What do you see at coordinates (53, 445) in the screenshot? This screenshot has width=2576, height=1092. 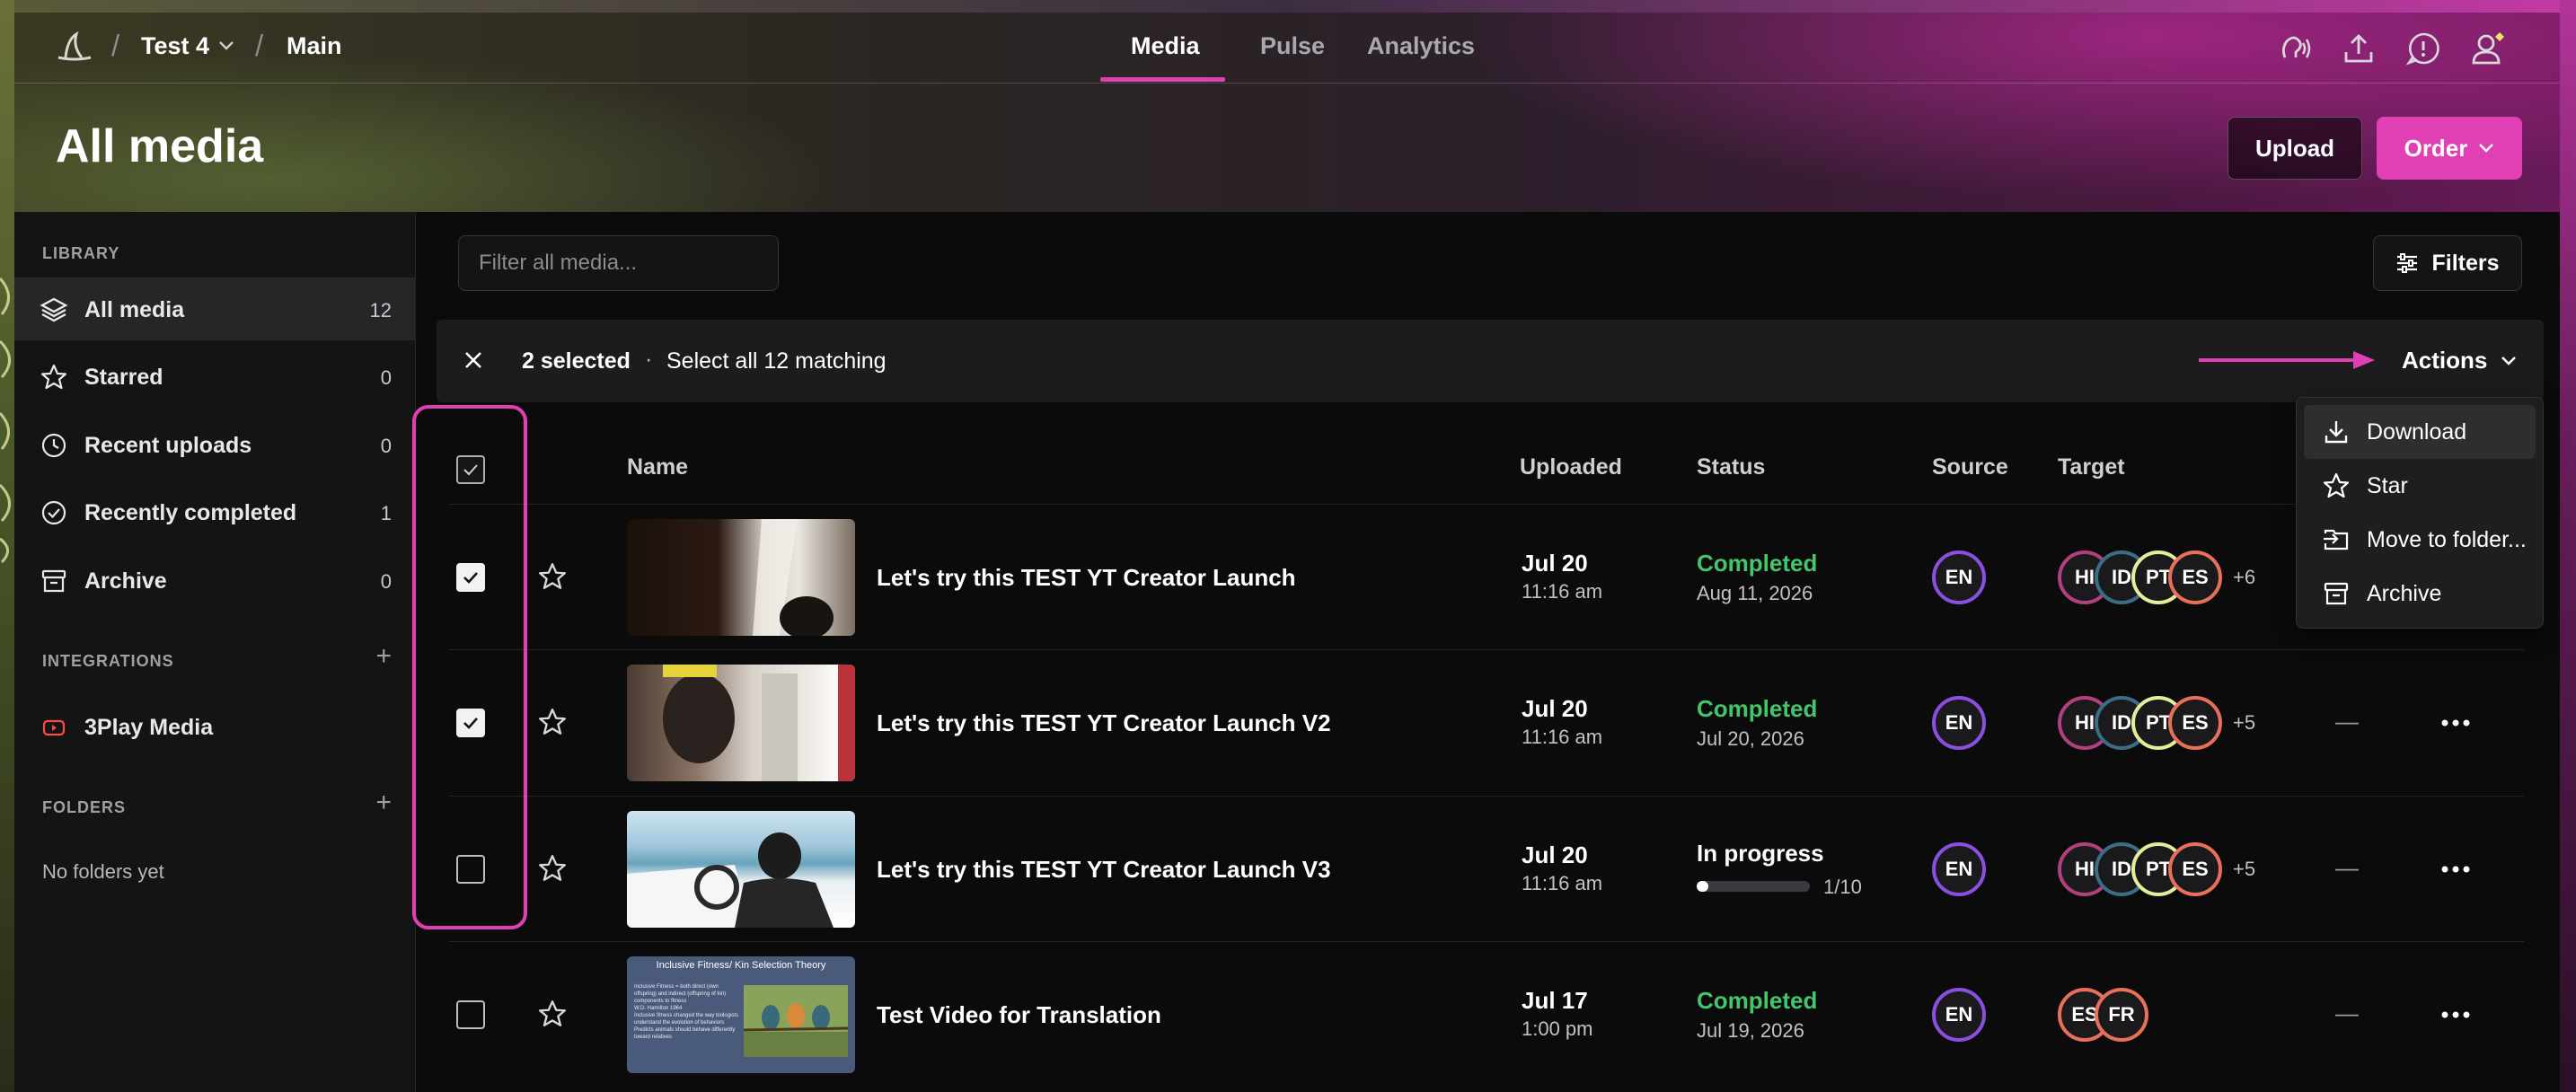 I see `clock-icon` at bounding box center [53, 445].